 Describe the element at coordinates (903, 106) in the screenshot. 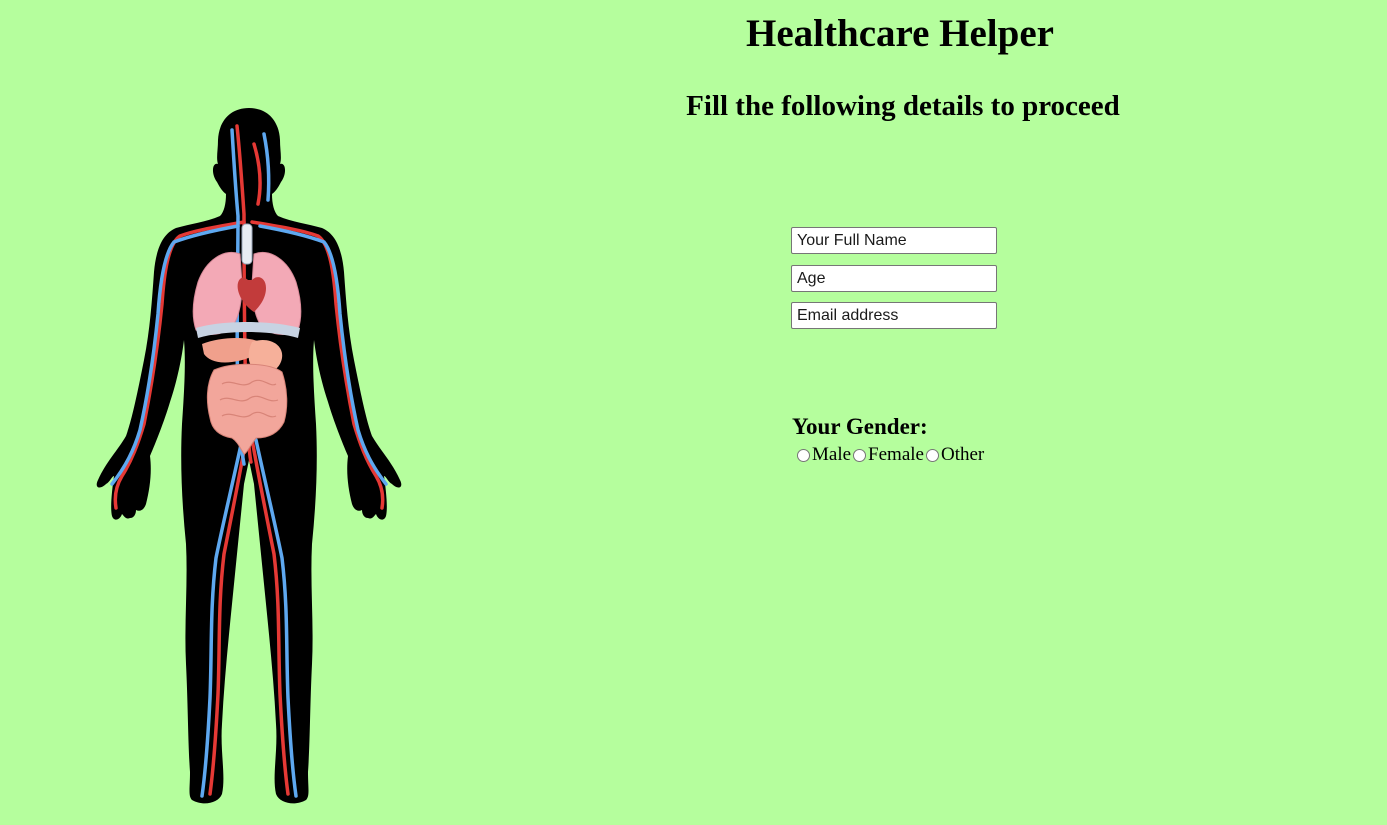

I see `page-subtitle: Fill the following details to proceed` at that location.